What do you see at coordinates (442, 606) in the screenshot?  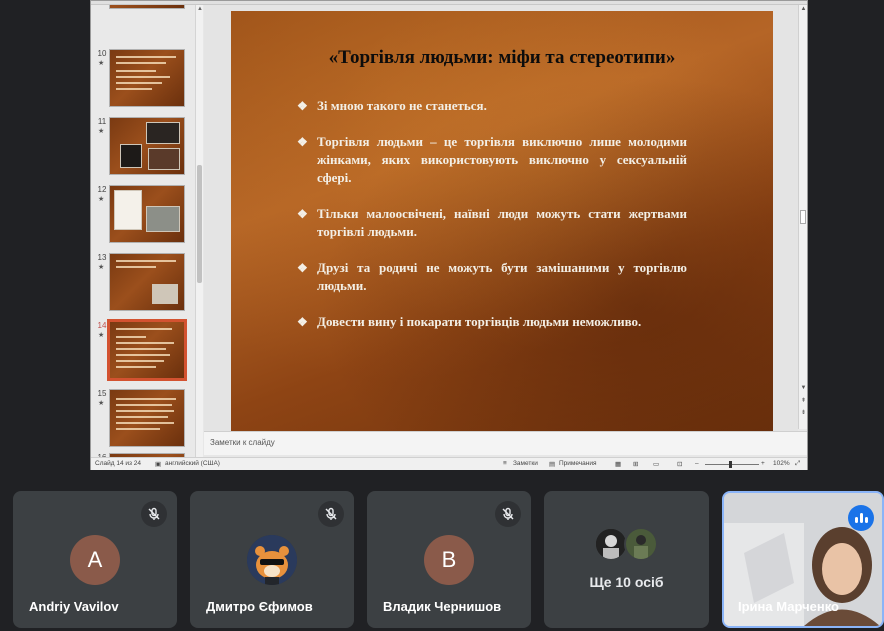 I see `participant-name: Владик Чернишов` at bounding box center [442, 606].